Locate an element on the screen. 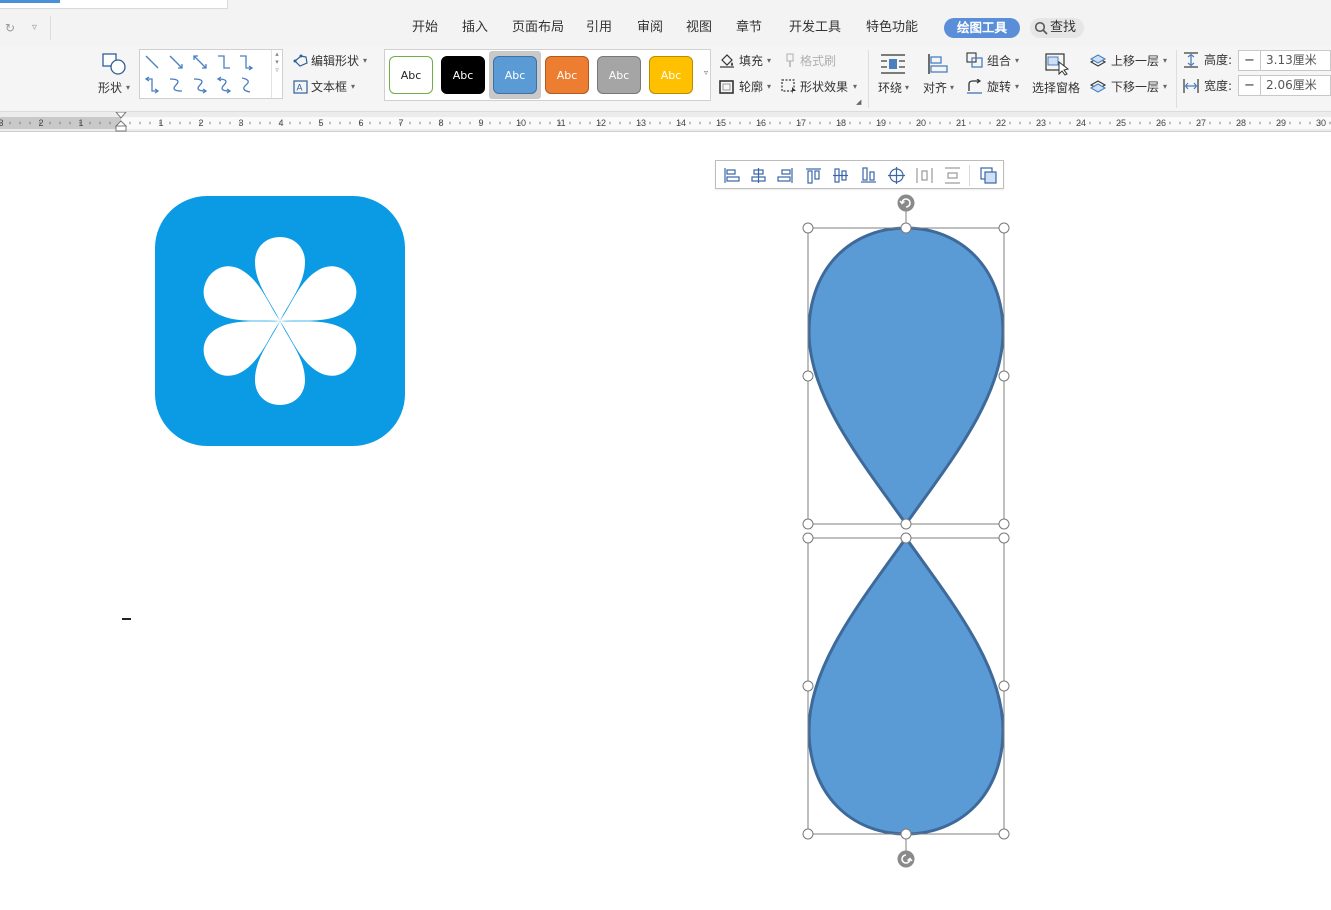 The width and height of the screenshot is (1331, 910). height-field: − 3.13厘米 is located at coordinates (1284, 60).